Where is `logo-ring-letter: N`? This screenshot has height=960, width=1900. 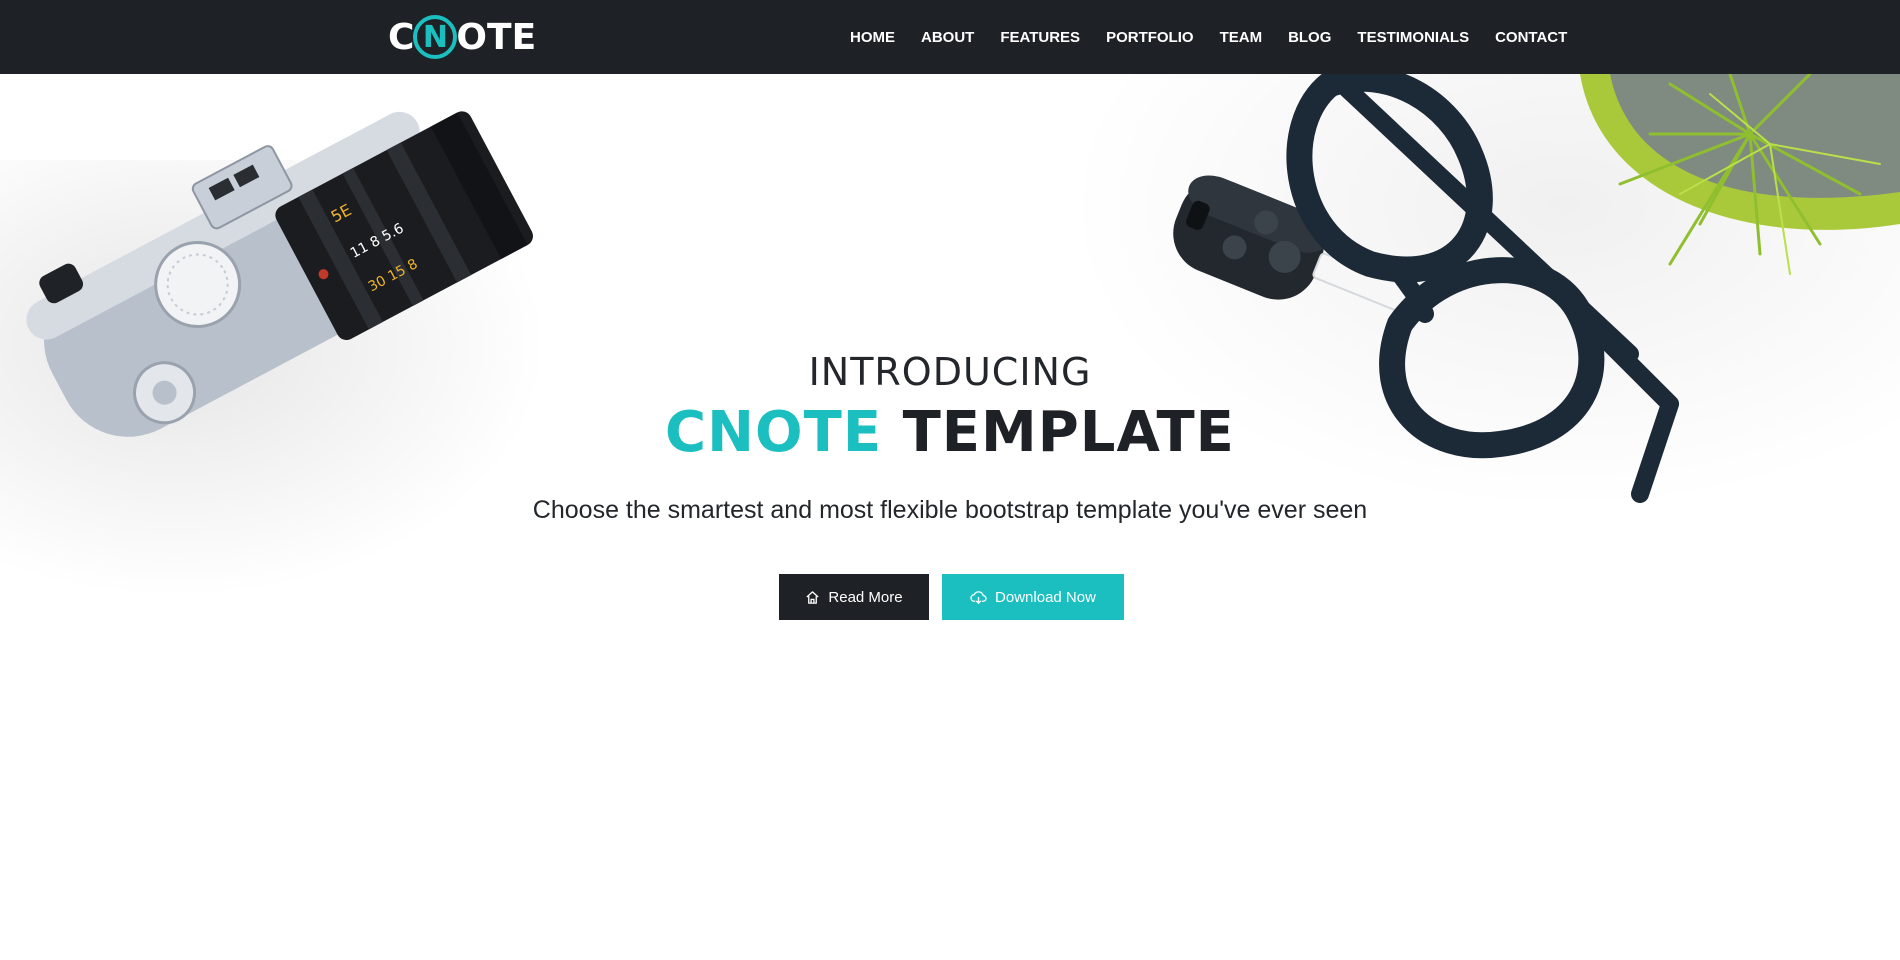 logo-ring-letter: N is located at coordinates (435, 37).